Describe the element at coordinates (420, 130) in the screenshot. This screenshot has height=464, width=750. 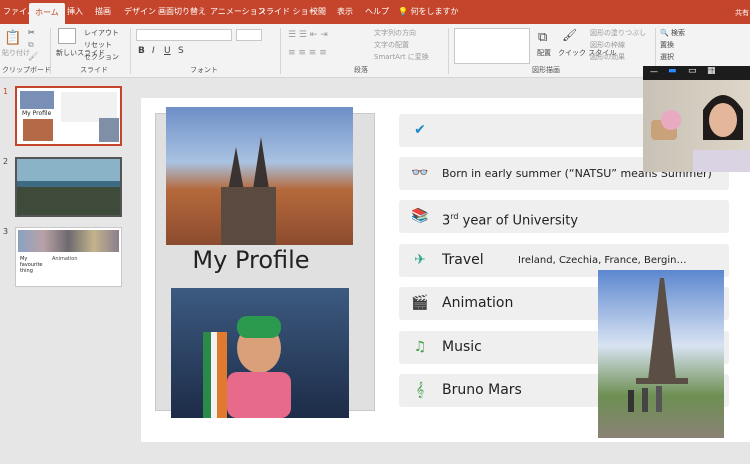
I see `check-icon: ✔` at that location.